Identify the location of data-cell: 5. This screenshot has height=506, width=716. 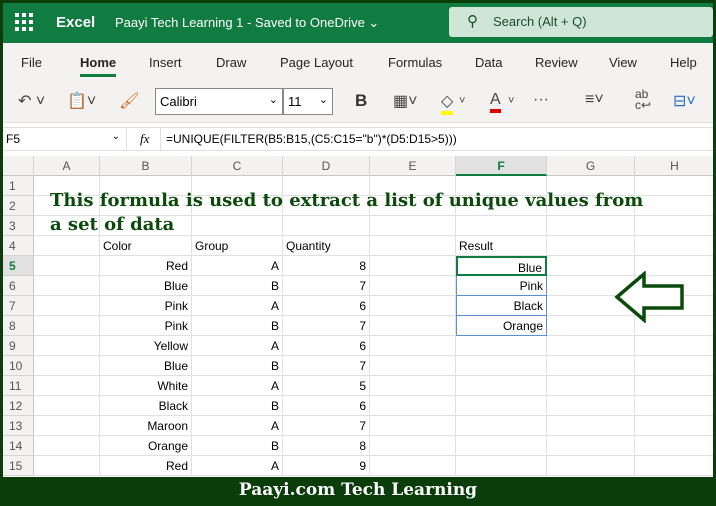
(326, 386).